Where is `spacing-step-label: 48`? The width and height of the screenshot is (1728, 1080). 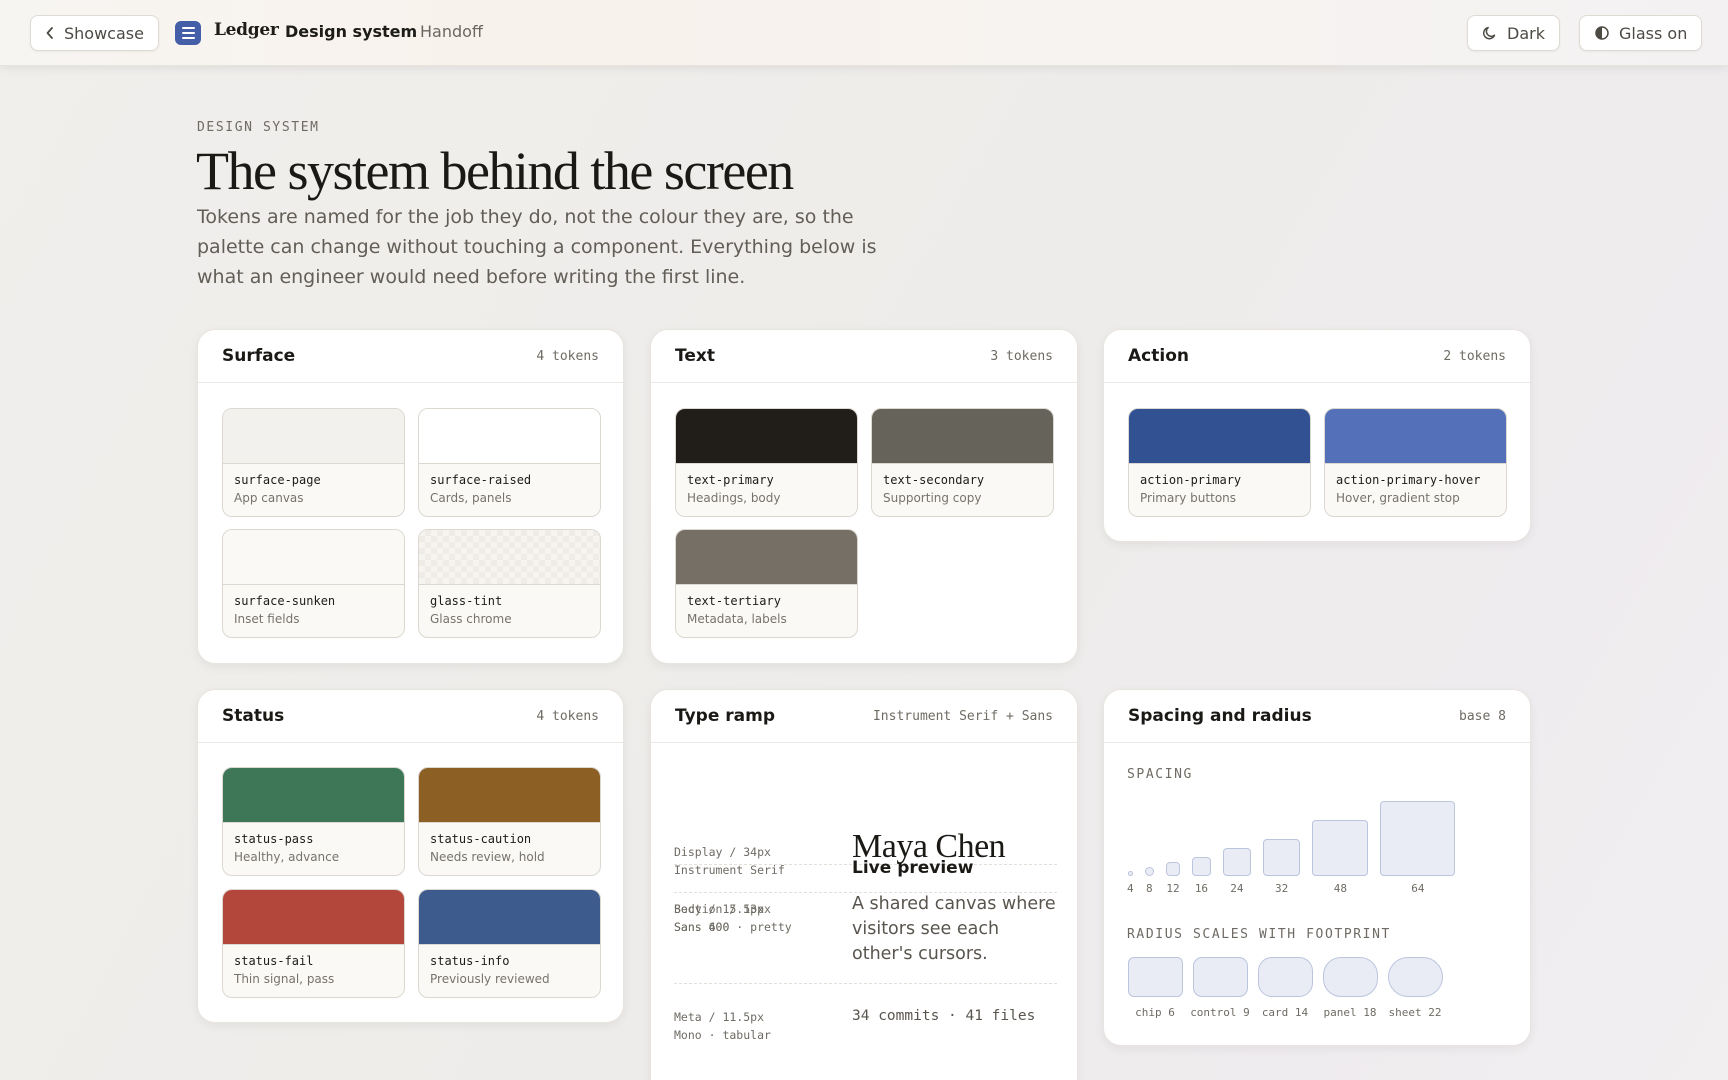
spacing-step-label: 48 is located at coordinates (1340, 888).